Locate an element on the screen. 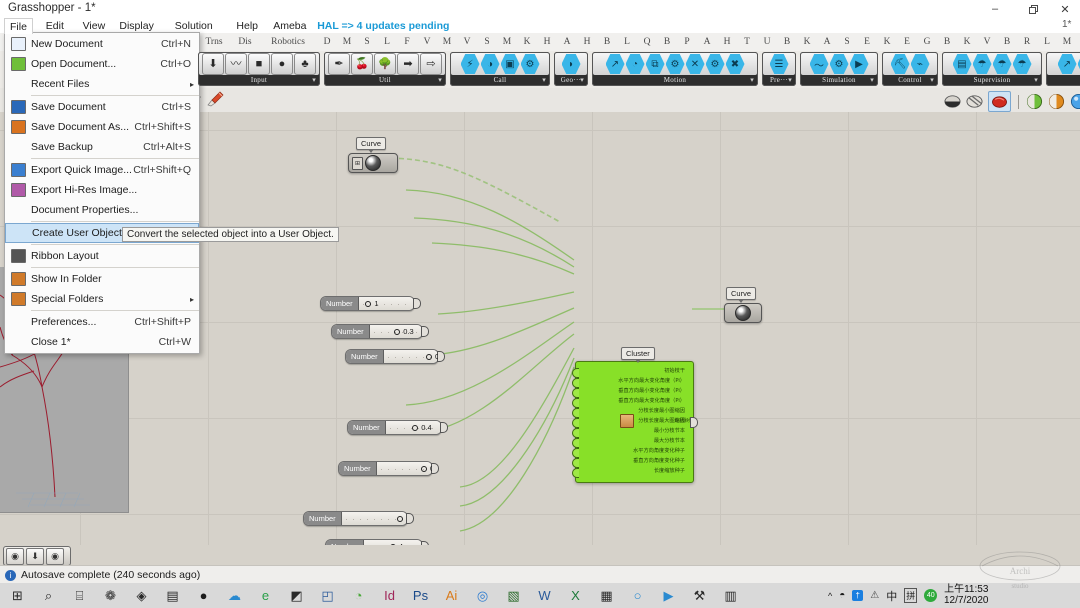  ribbon-tab-36: V is located at coordinates (987, 42).